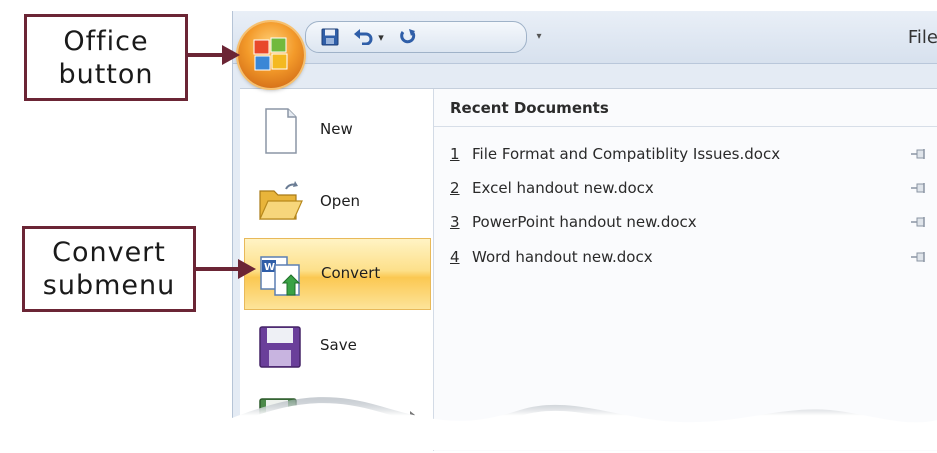 This screenshot has width=937, height=453. What do you see at coordinates (281, 131) in the screenshot?
I see `blank-document-icon` at bounding box center [281, 131].